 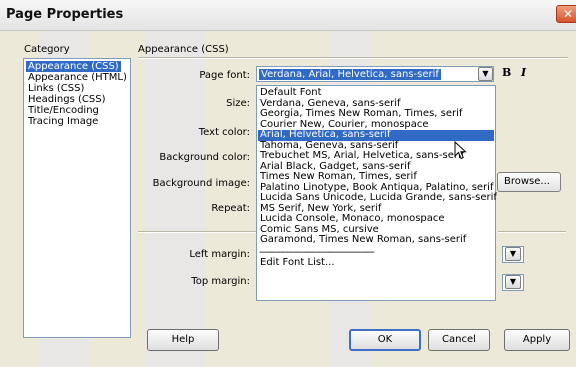 What do you see at coordinates (350, 74) in the screenshot?
I see `page-font-value: Verdana, Arial, Helvetica, sans-serif` at bounding box center [350, 74].